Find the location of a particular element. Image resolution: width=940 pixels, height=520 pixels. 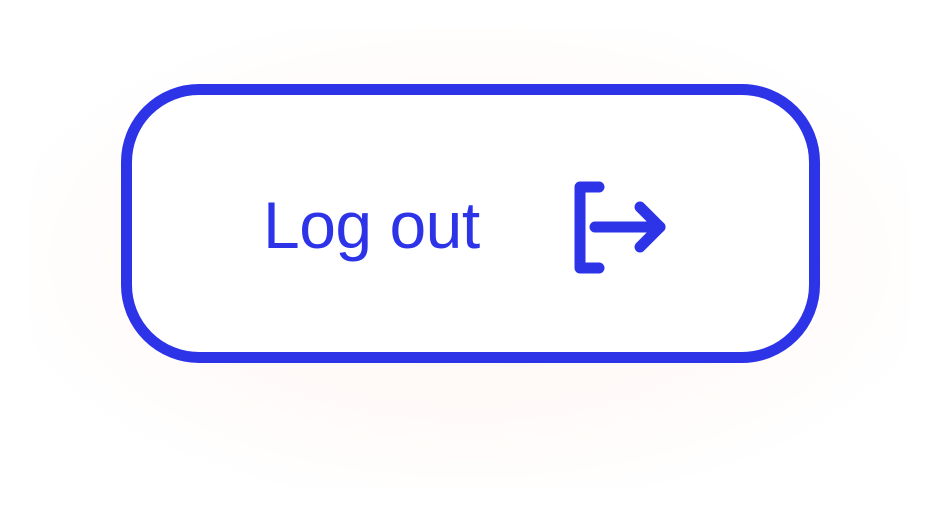

logout-button-label: Log out is located at coordinates (371, 225).